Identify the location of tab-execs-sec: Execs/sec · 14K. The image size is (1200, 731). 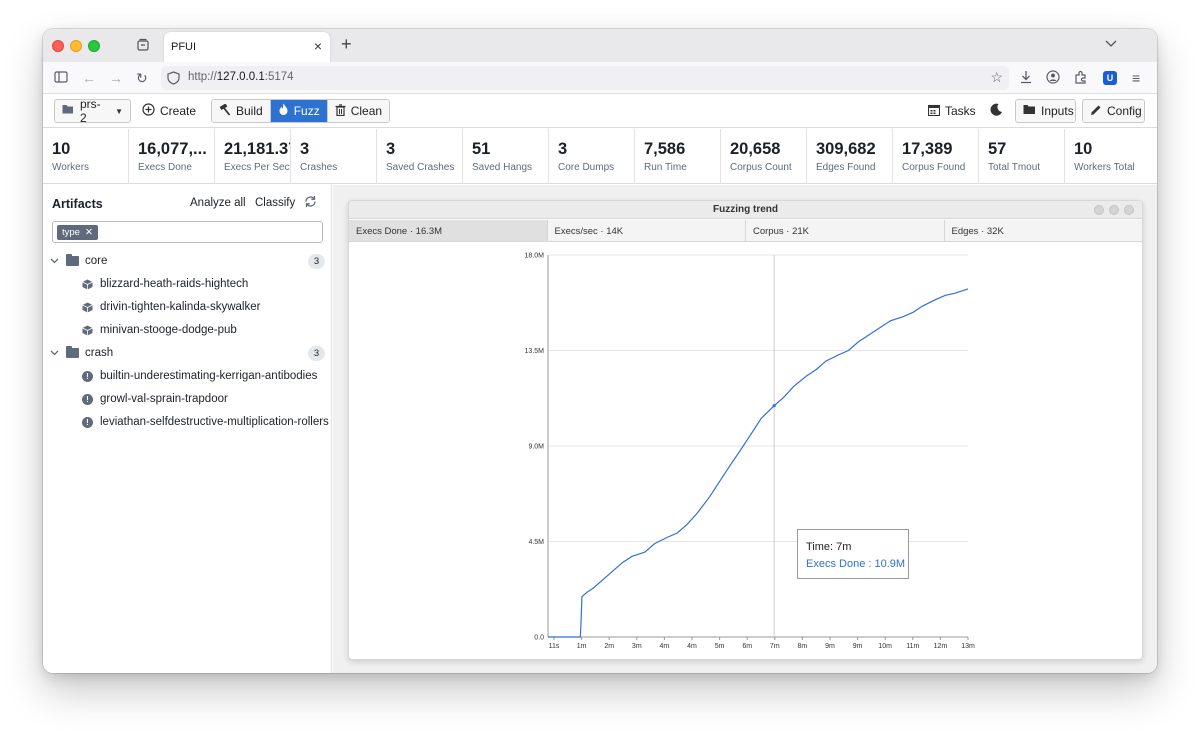
(646, 230).